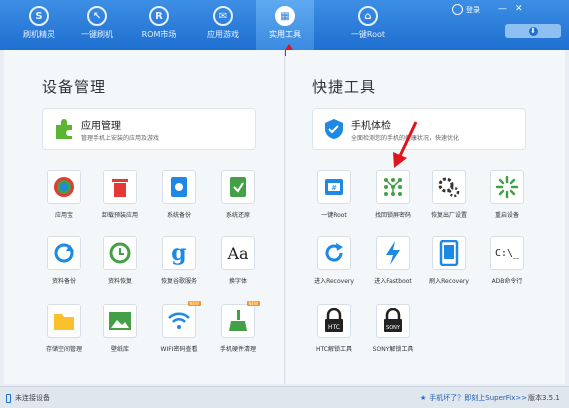 The height and width of the screenshot is (408, 569). I want to click on mail-icon: ✉, so click(223, 16).